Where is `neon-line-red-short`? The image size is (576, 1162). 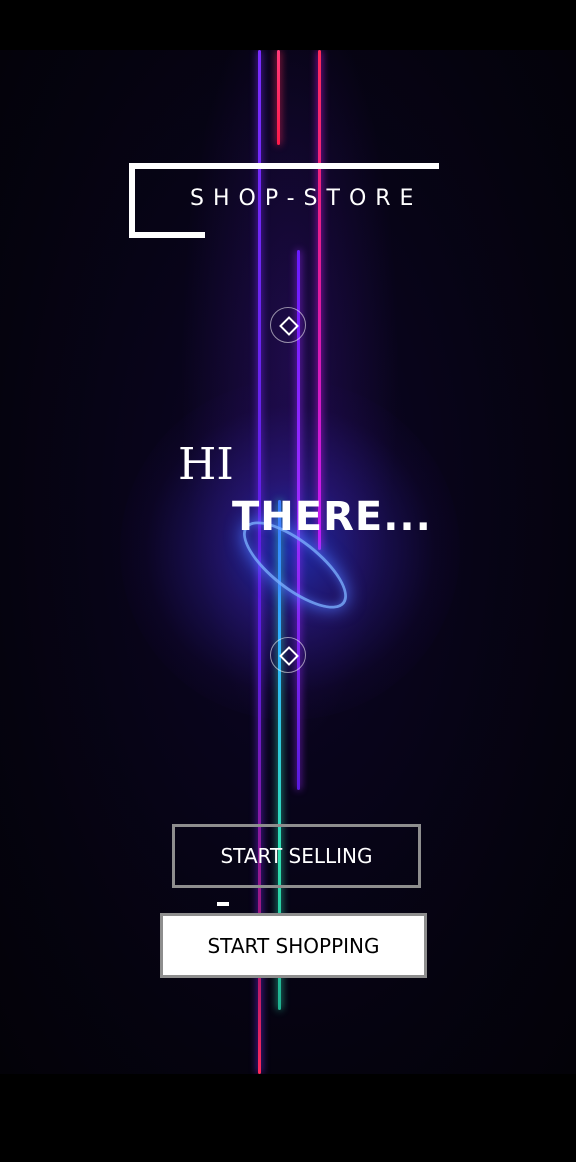 neon-line-red-short is located at coordinates (278, 97).